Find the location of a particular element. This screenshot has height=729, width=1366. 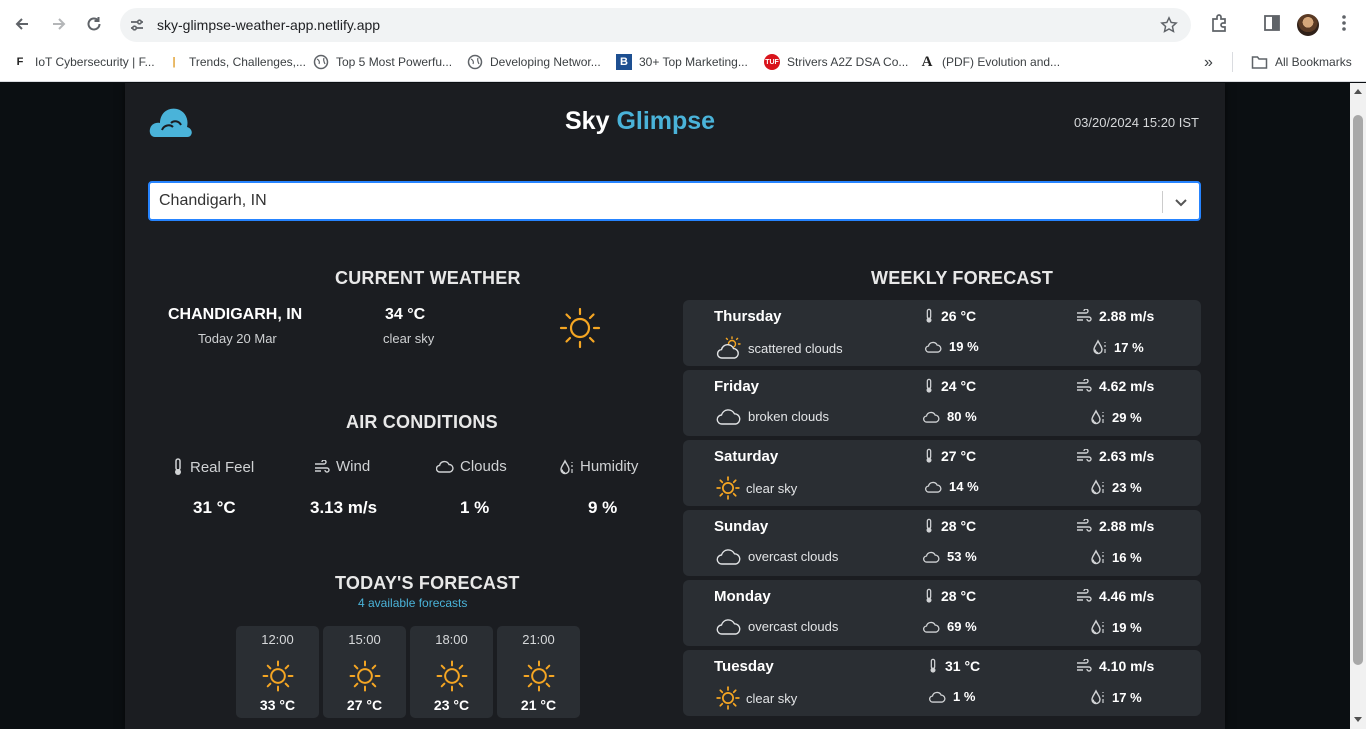

day-humidity: 23 % is located at coordinates (1116, 487).